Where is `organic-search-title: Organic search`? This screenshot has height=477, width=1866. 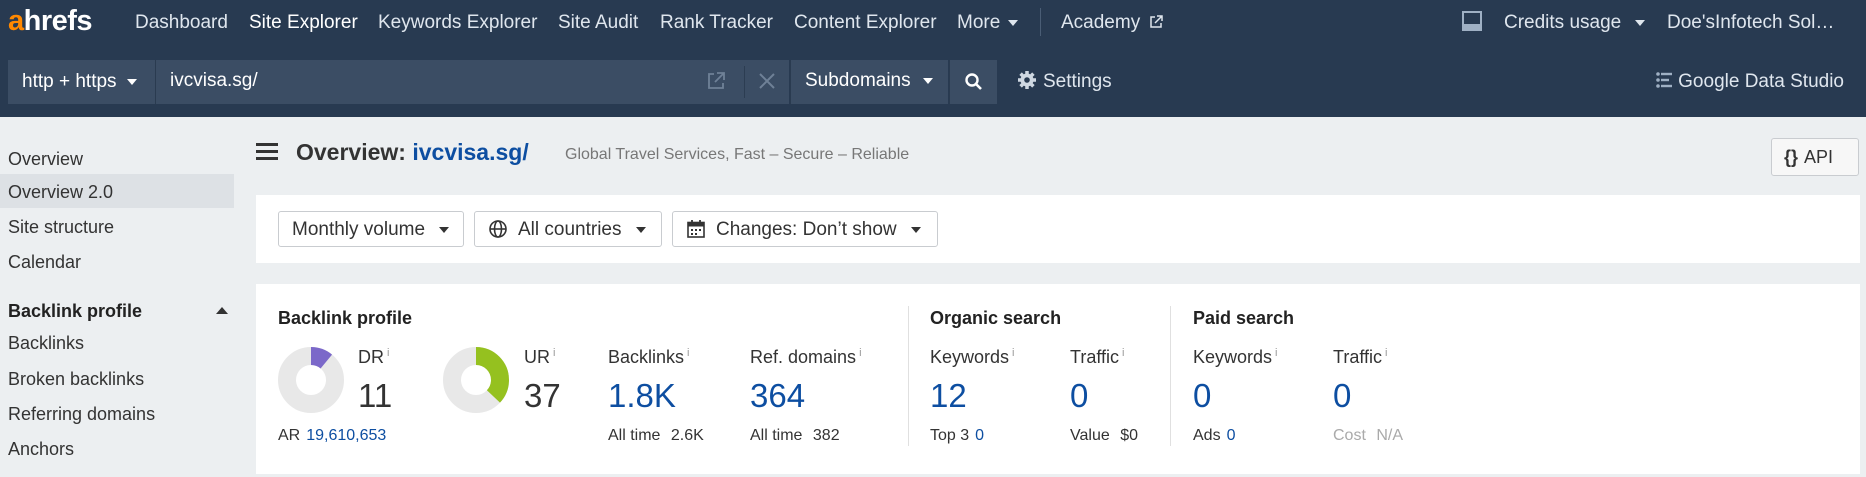
organic-search-title: Organic search is located at coordinates (996, 318).